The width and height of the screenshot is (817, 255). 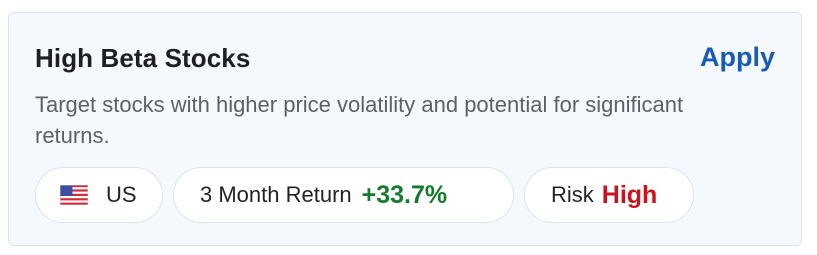 I want to click on card-title: High Beta Stocks, so click(x=143, y=58).